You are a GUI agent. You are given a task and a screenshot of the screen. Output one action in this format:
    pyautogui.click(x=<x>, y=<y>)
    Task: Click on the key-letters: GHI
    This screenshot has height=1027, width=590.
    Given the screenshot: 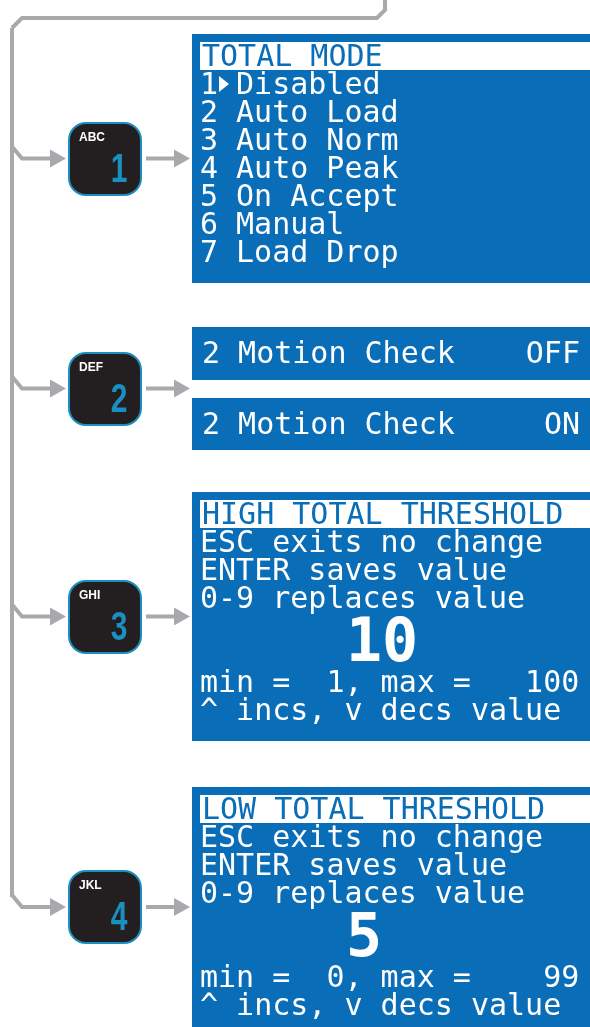 What is the action you would take?
    pyautogui.click(x=90, y=594)
    